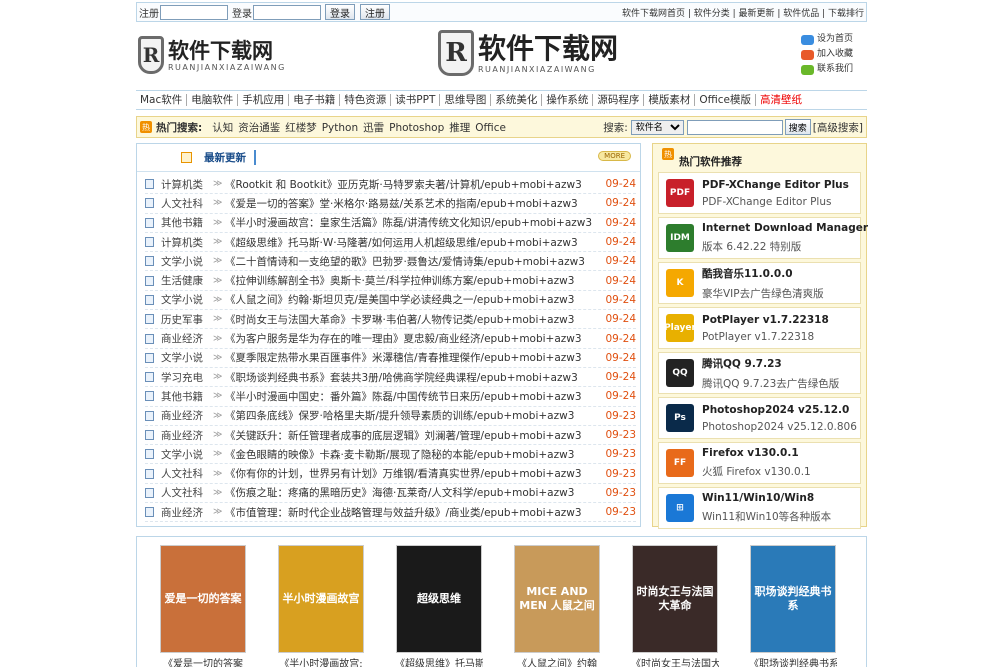 This screenshot has height=667, width=1000. Describe the element at coordinates (756, 453) in the screenshot. I see `software-name: Firefox v130.0.1` at that location.